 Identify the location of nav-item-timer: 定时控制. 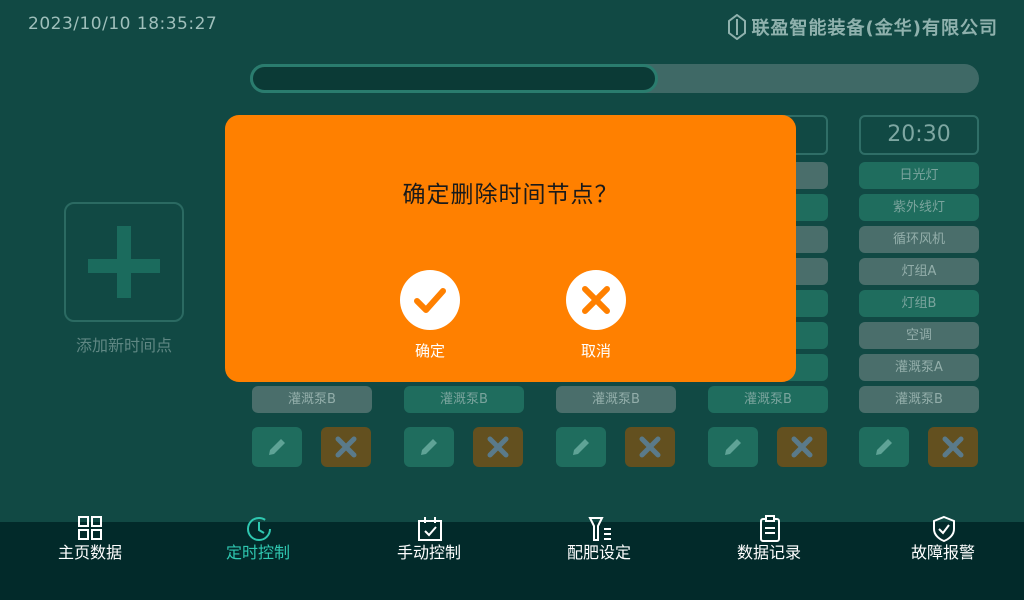
(258, 558).